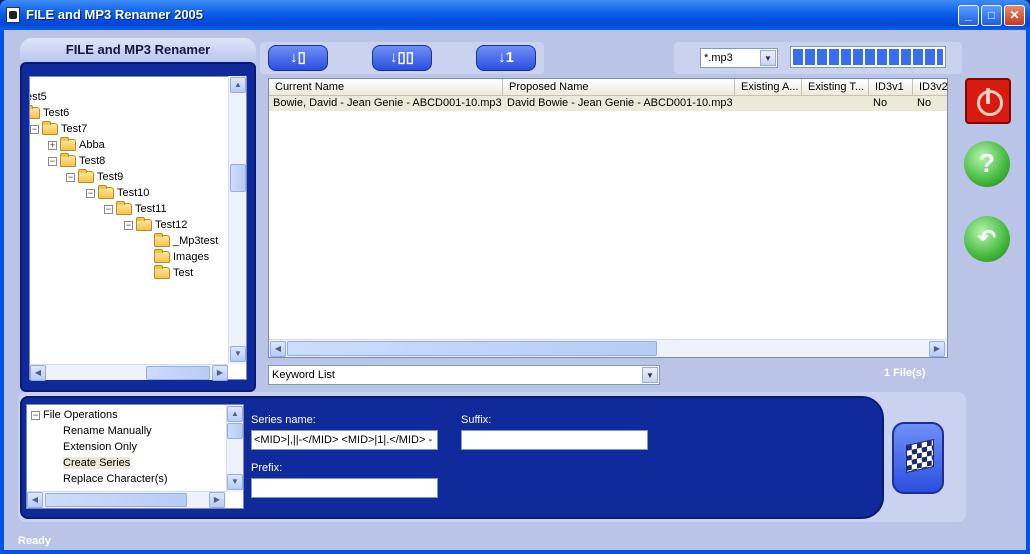 Image resolution: width=1030 pixels, height=554 pixels. I want to click on tree-item: est5, so click(38, 97).